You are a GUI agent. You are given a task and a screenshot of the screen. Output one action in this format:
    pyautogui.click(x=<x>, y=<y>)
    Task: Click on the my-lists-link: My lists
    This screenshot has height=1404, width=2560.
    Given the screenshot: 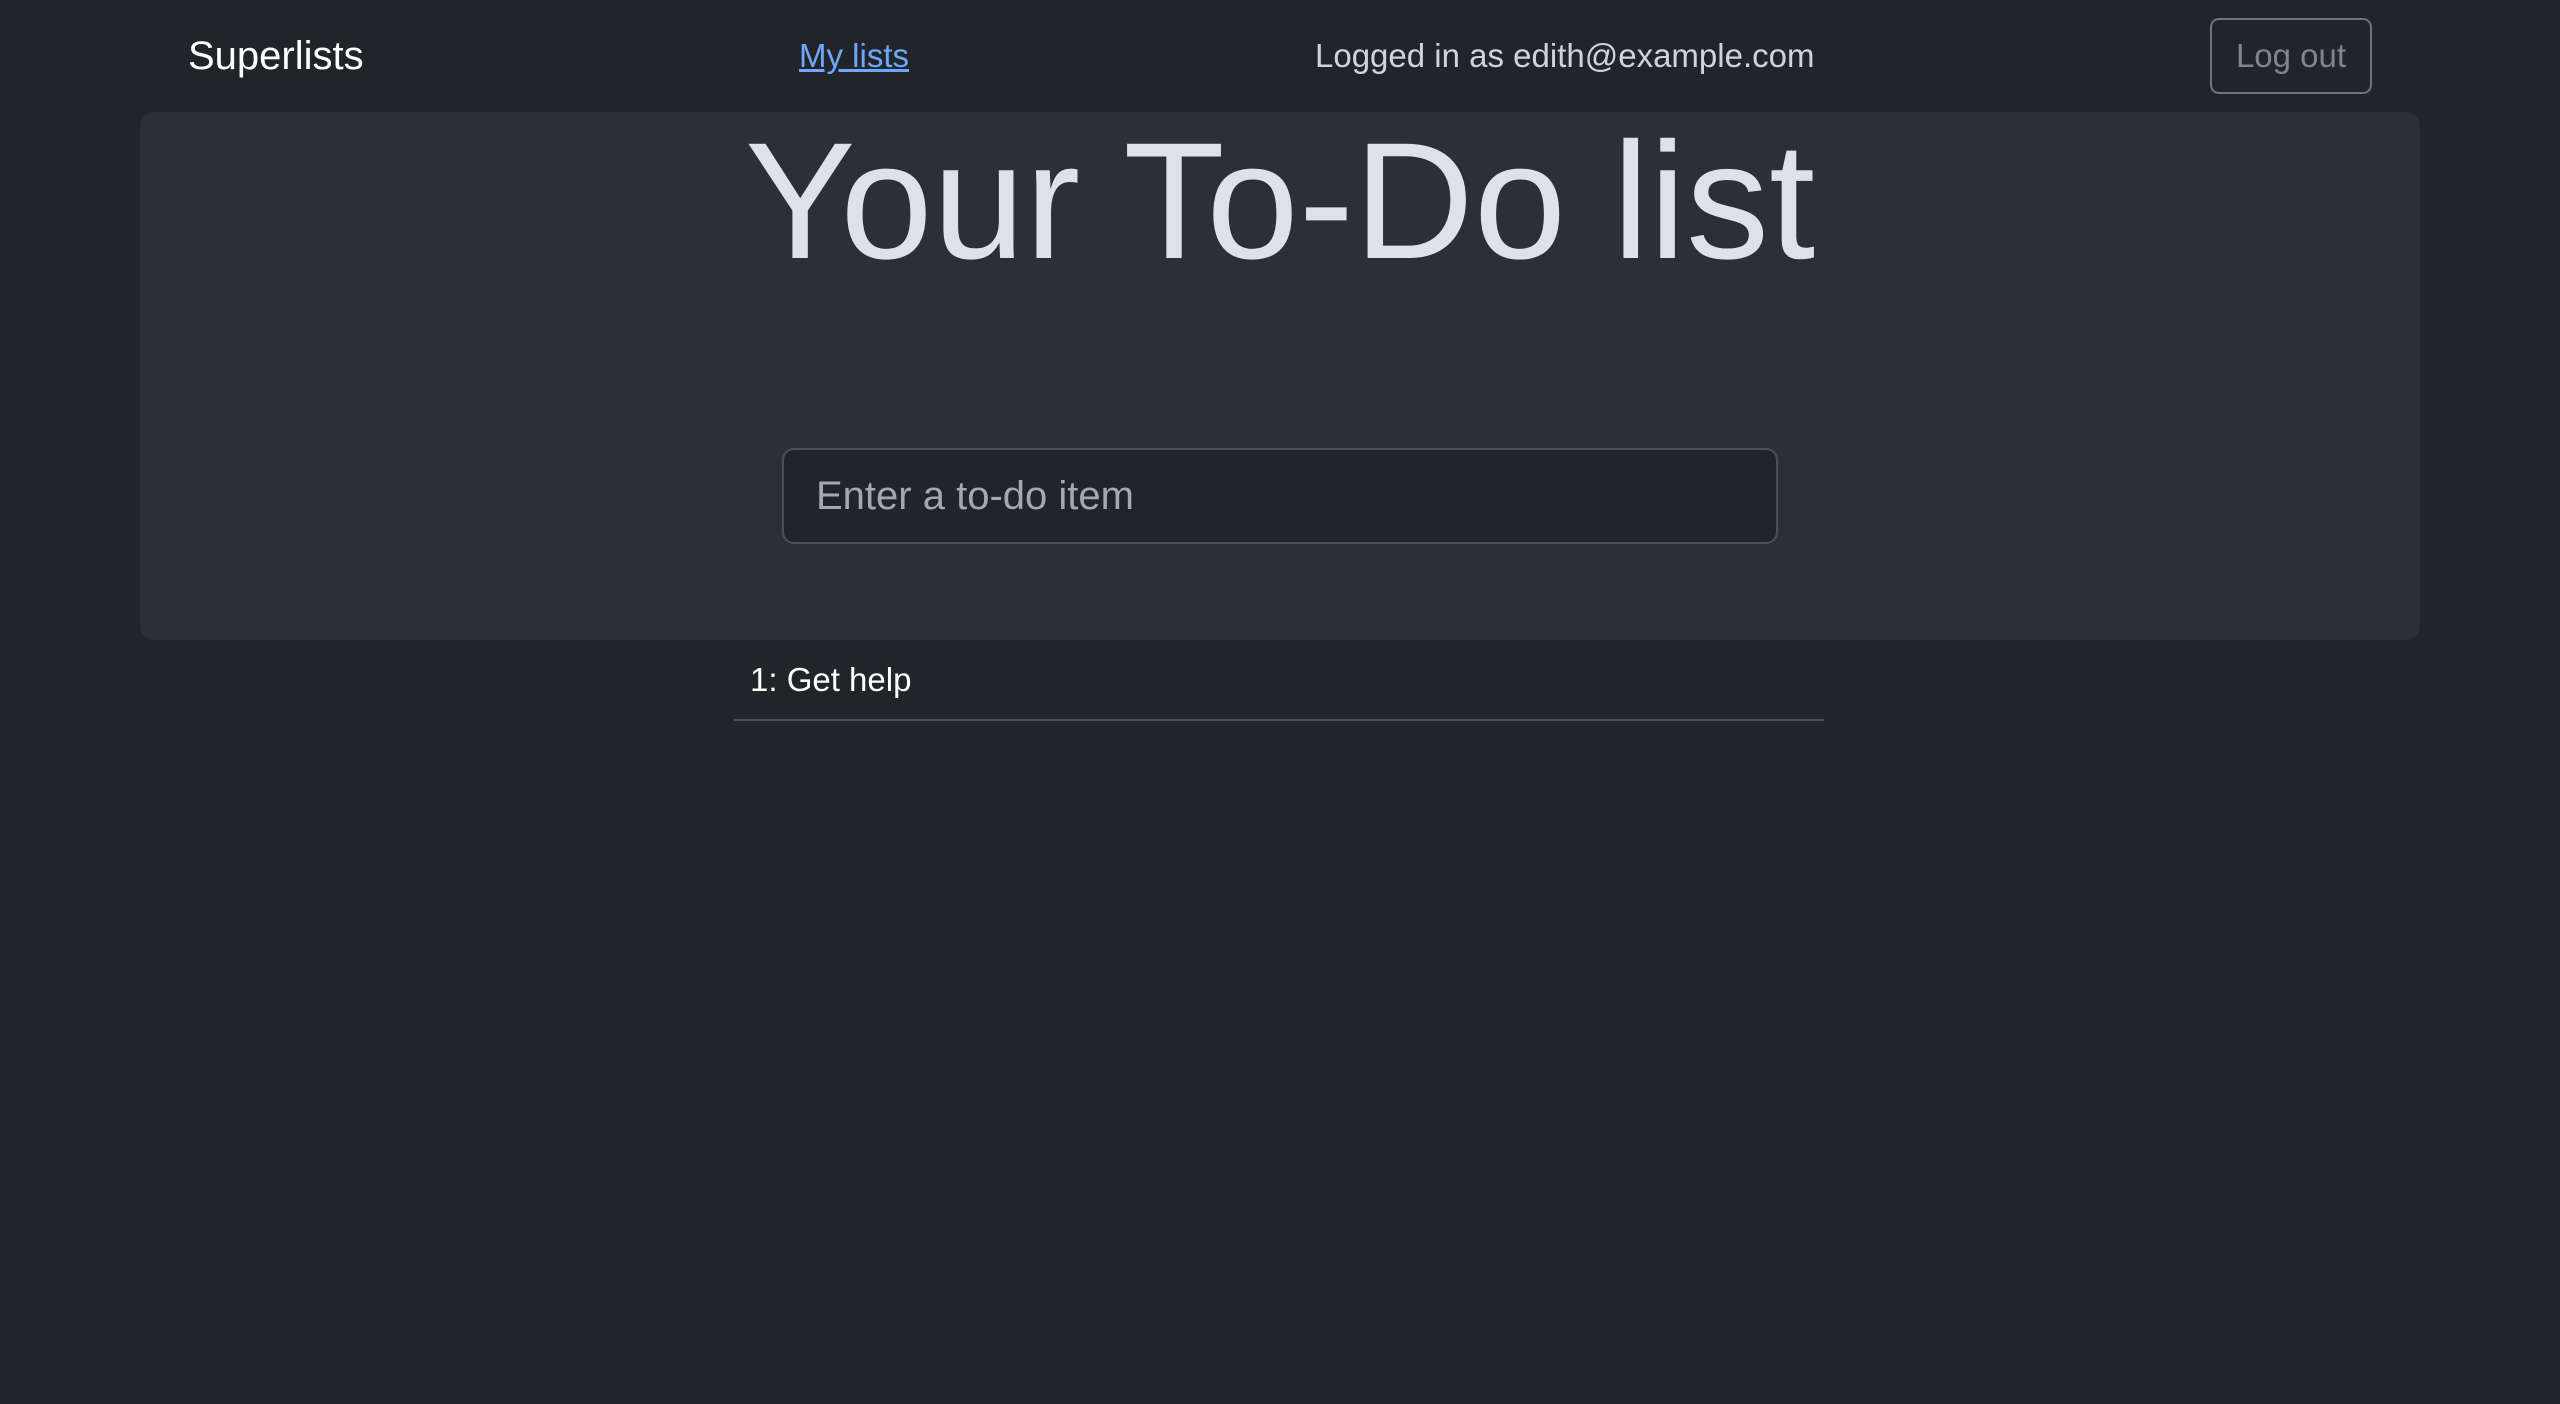 What is the action you would take?
    pyautogui.click(x=854, y=56)
    